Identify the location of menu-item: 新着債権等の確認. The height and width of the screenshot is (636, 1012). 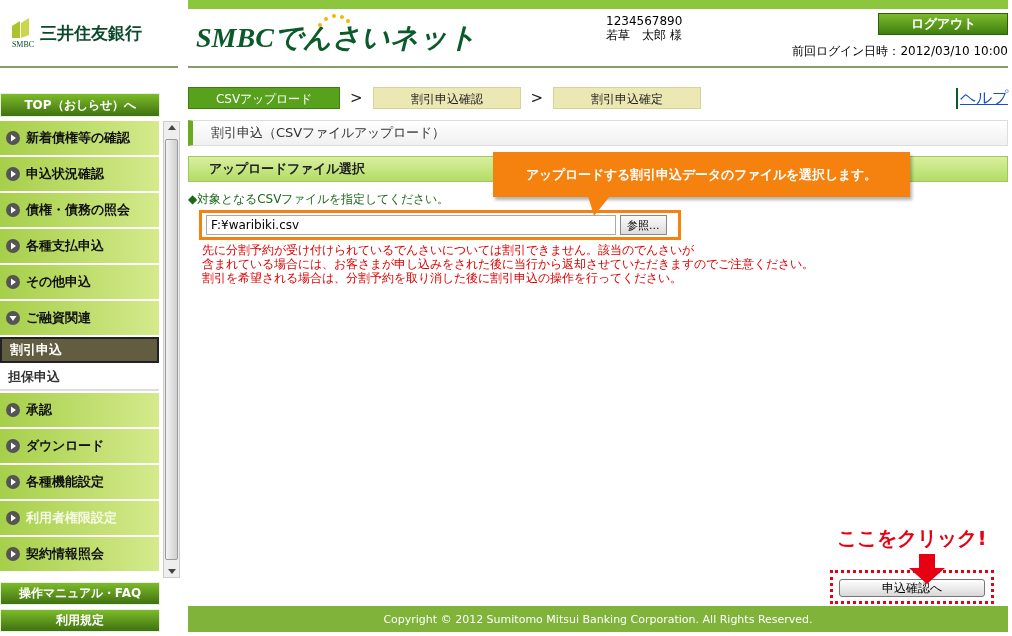
(80, 138).